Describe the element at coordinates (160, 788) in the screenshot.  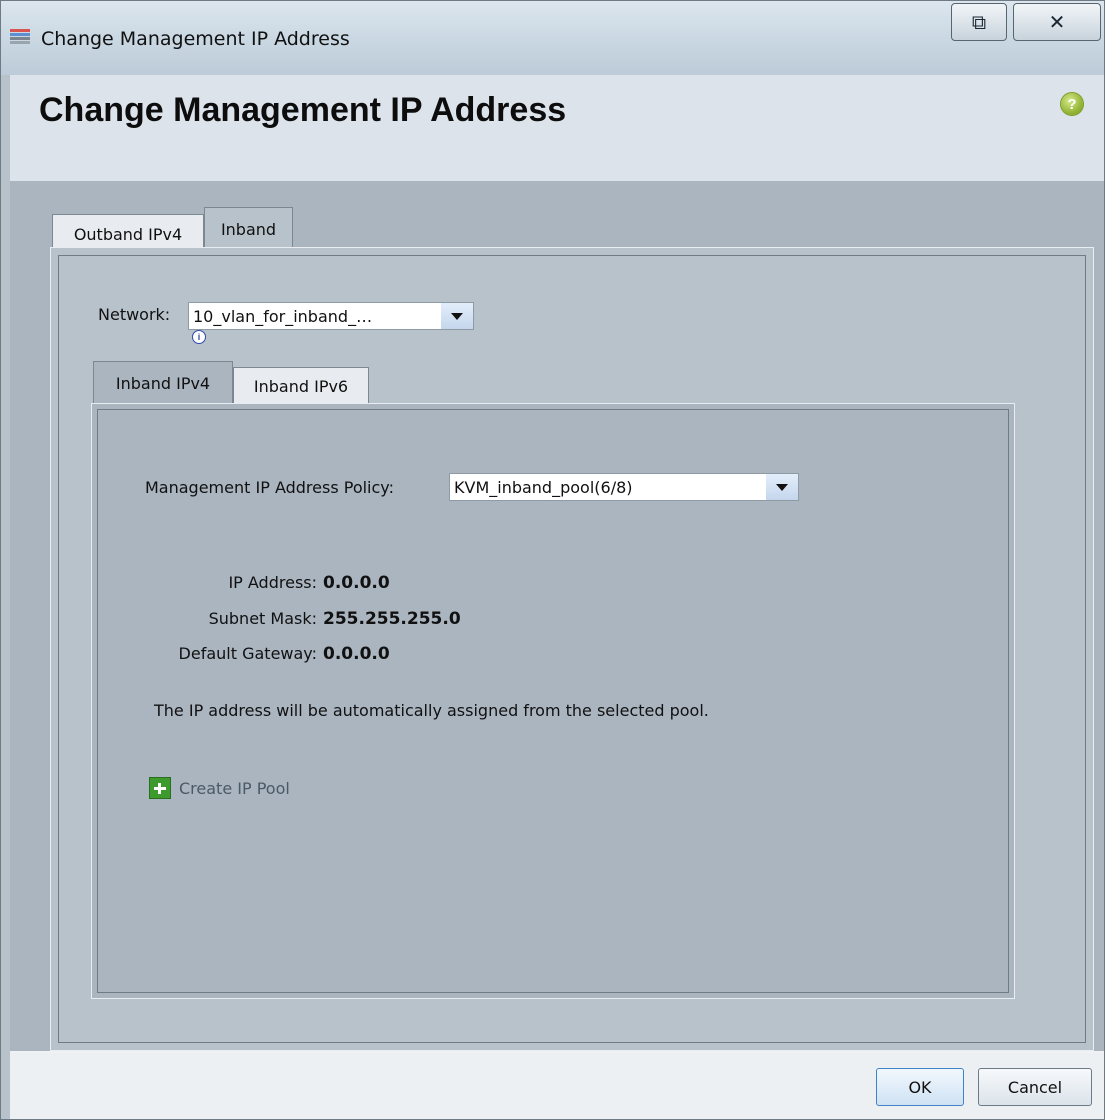
I see `plus-icon` at that location.